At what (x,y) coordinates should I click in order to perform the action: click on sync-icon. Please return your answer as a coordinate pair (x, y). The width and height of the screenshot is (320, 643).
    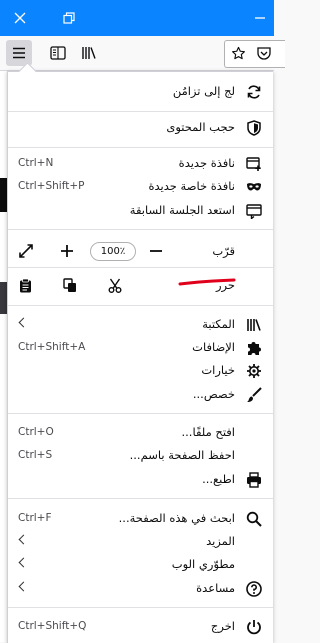
    Looking at the image, I should click on (254, 92).